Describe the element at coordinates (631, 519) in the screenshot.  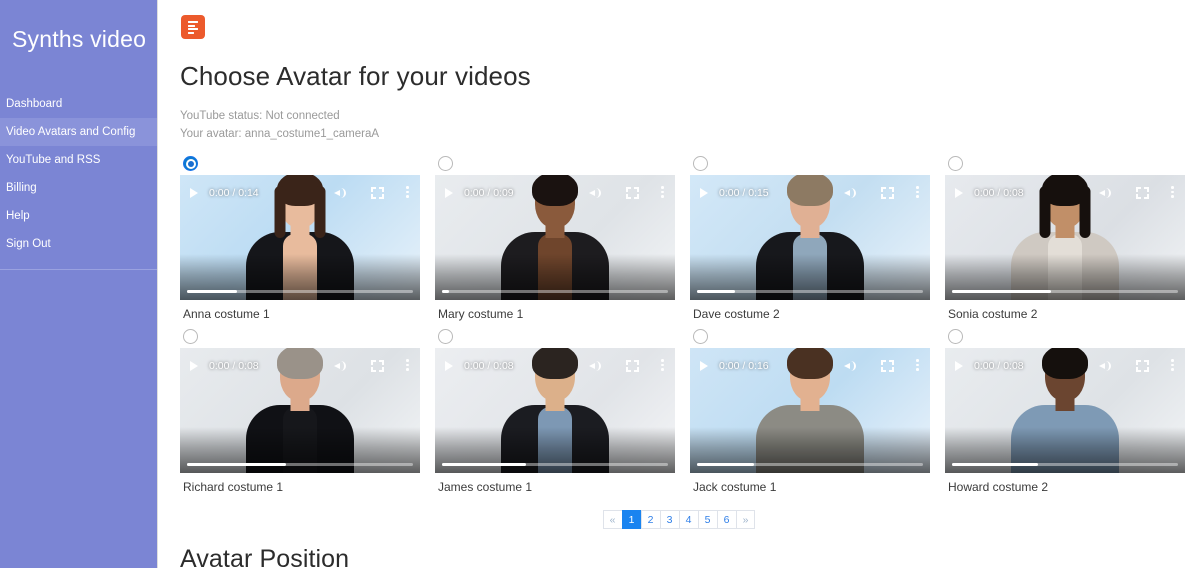
I see `pagination-page-1: 1` at that location.